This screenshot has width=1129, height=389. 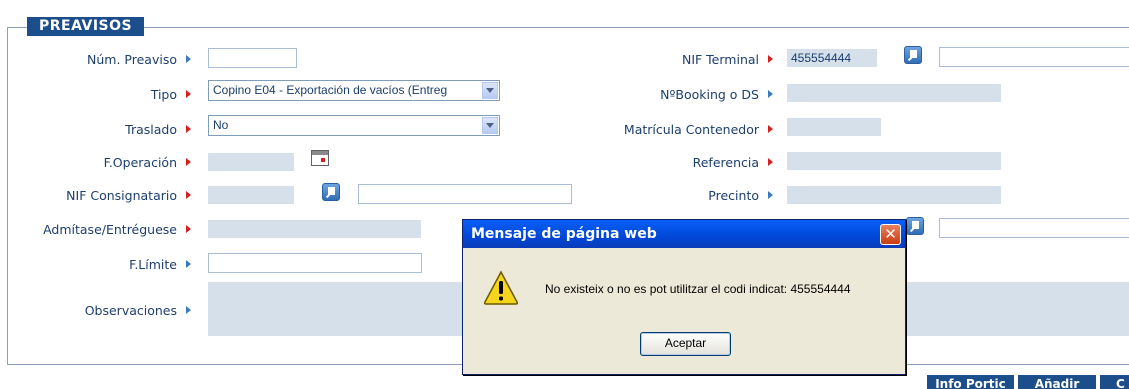 I want to click on f-operacion-field, so click(x=251, y=162).